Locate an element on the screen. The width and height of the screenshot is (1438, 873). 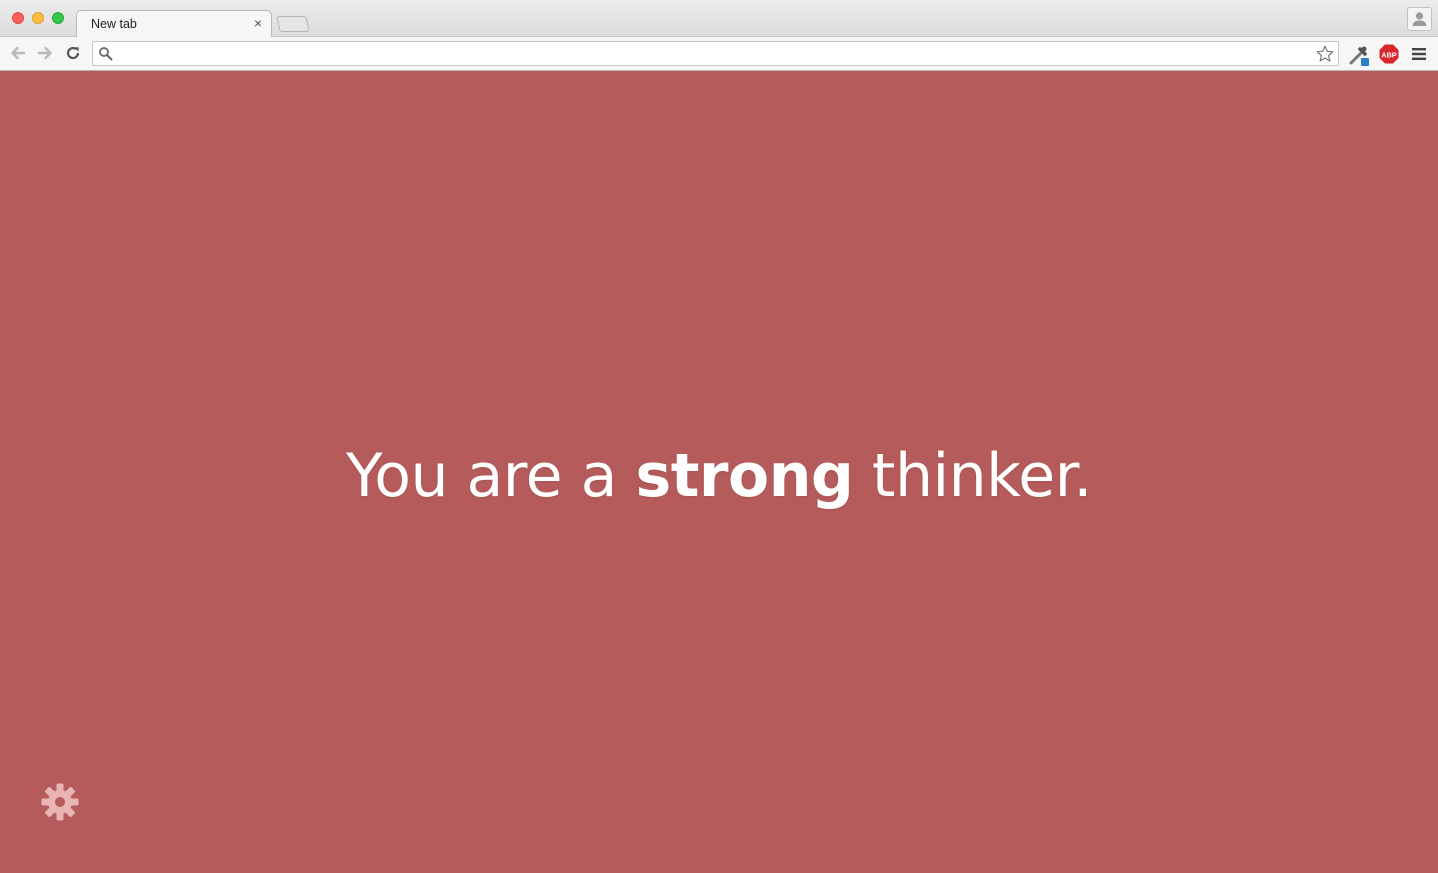
tab-new-tab: New tab × is located at coordinates (174, 24).